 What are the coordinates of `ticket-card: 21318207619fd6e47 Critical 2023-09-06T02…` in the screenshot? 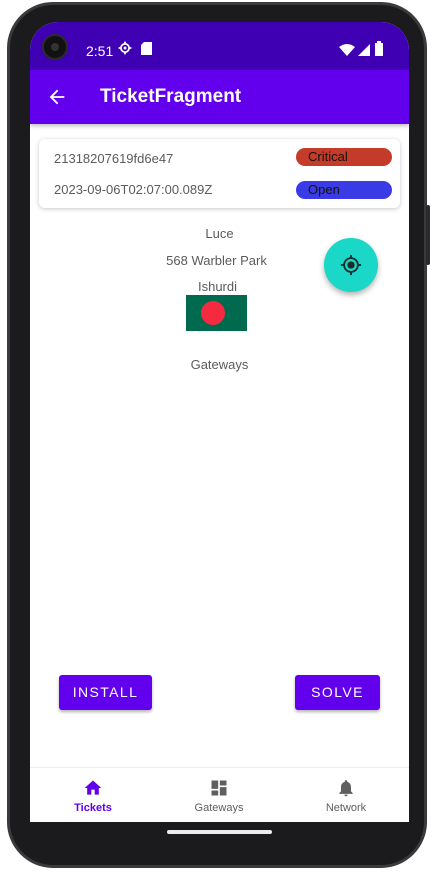 It's located at (219, 173).